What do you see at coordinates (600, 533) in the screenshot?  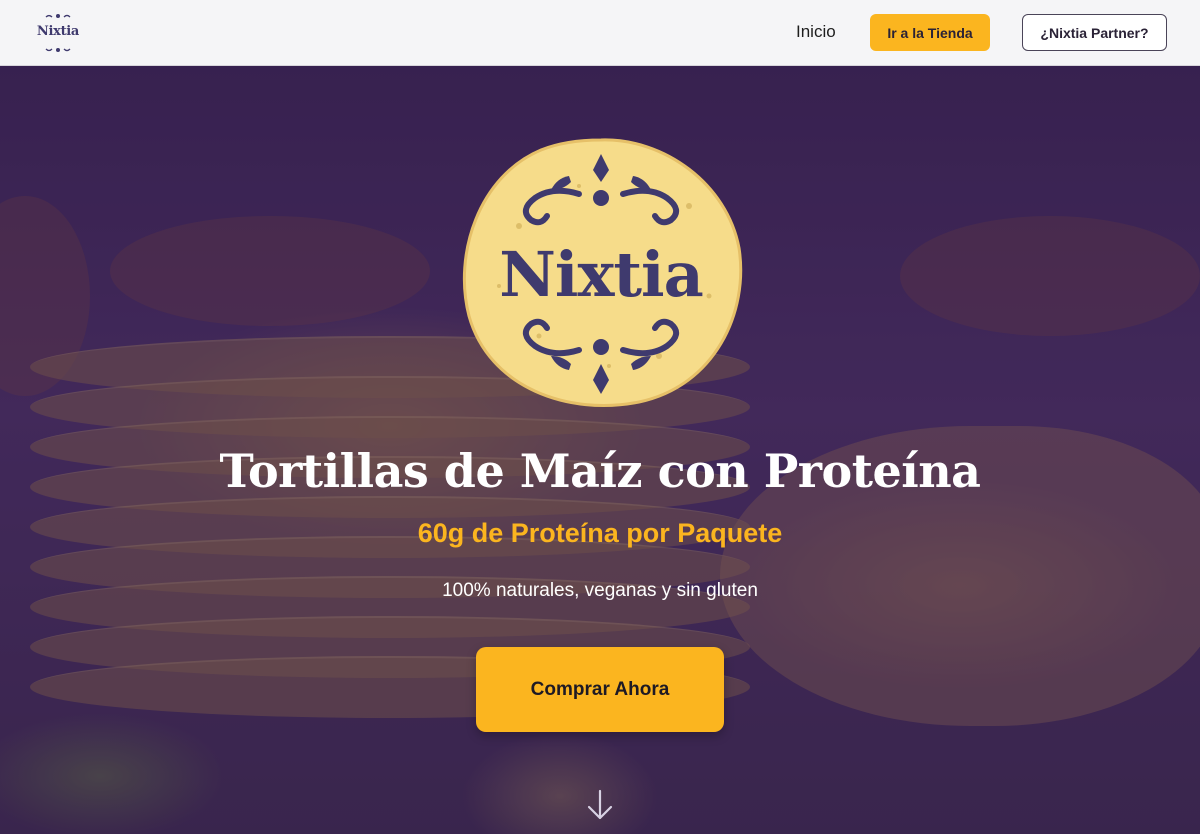 I see `hero-subtitle: 60g de Proteína por Paquete` at bounding box center [600, 533].